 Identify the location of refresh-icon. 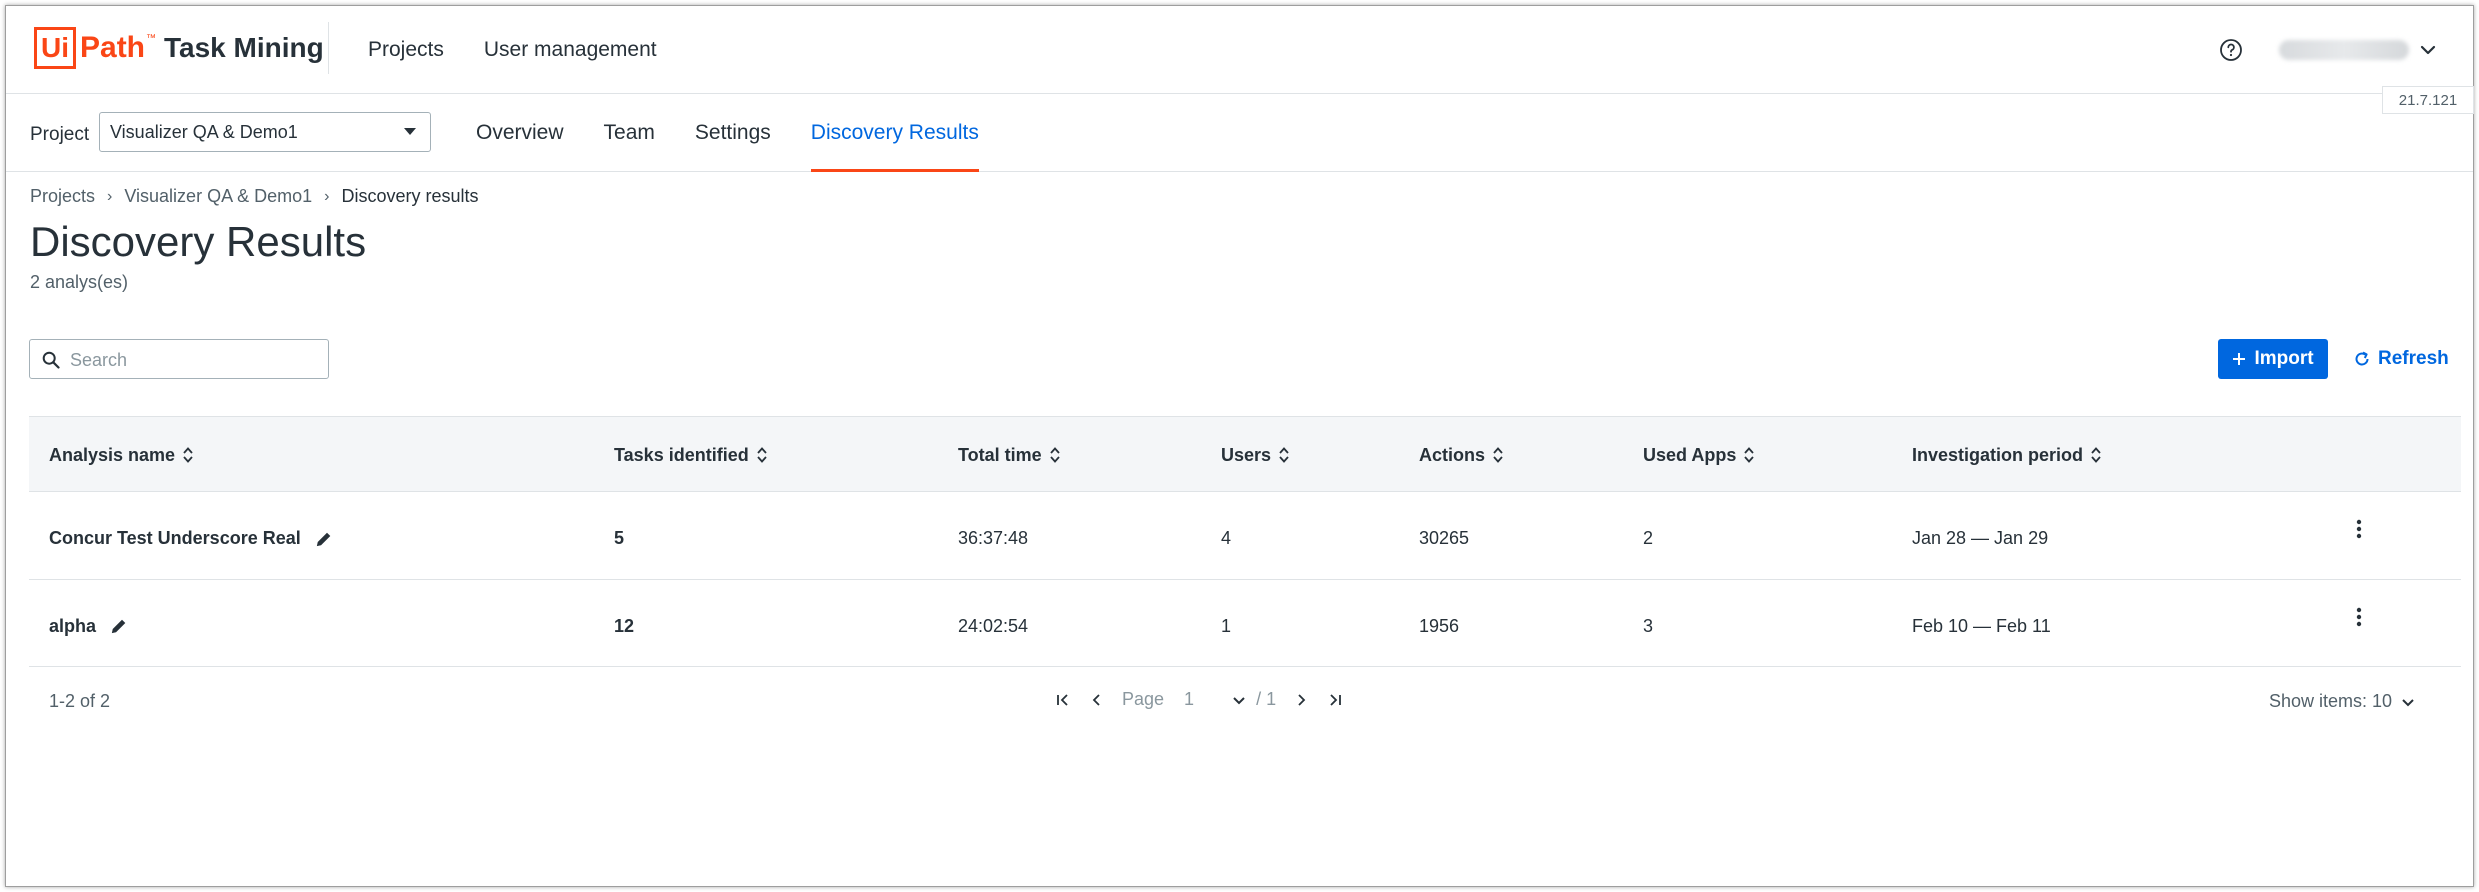
(2362, 358).